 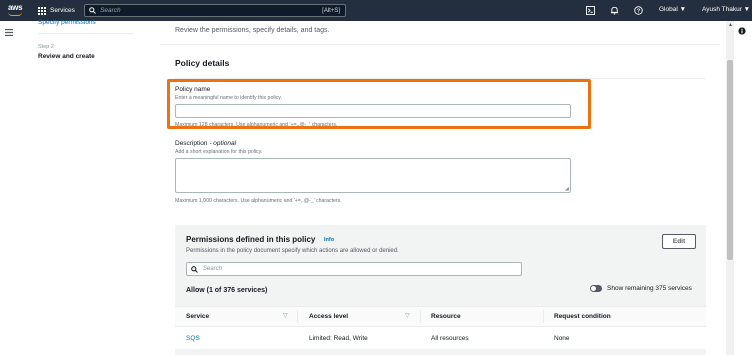 I want to click on access-level-cell: Limited: Read, Write, so click(x=338, y=338).